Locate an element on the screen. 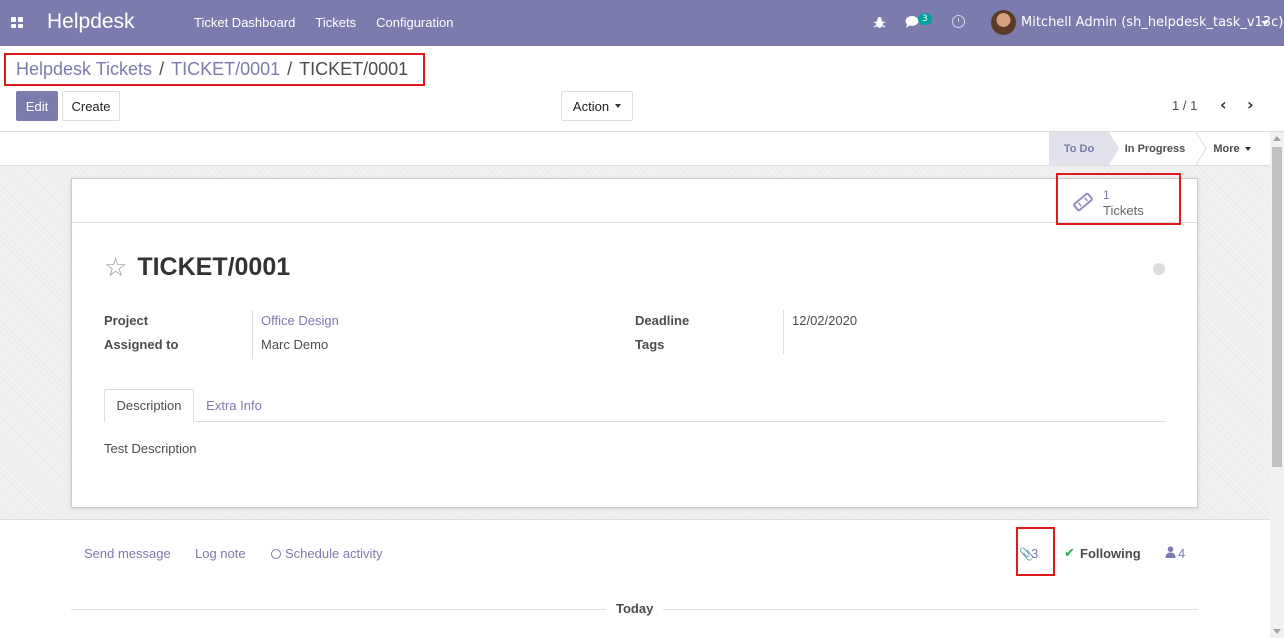 Image resolution: width=1284 pixels, height=638 pixels. field-value-project: Office Design is located at coordinates (300, 320).